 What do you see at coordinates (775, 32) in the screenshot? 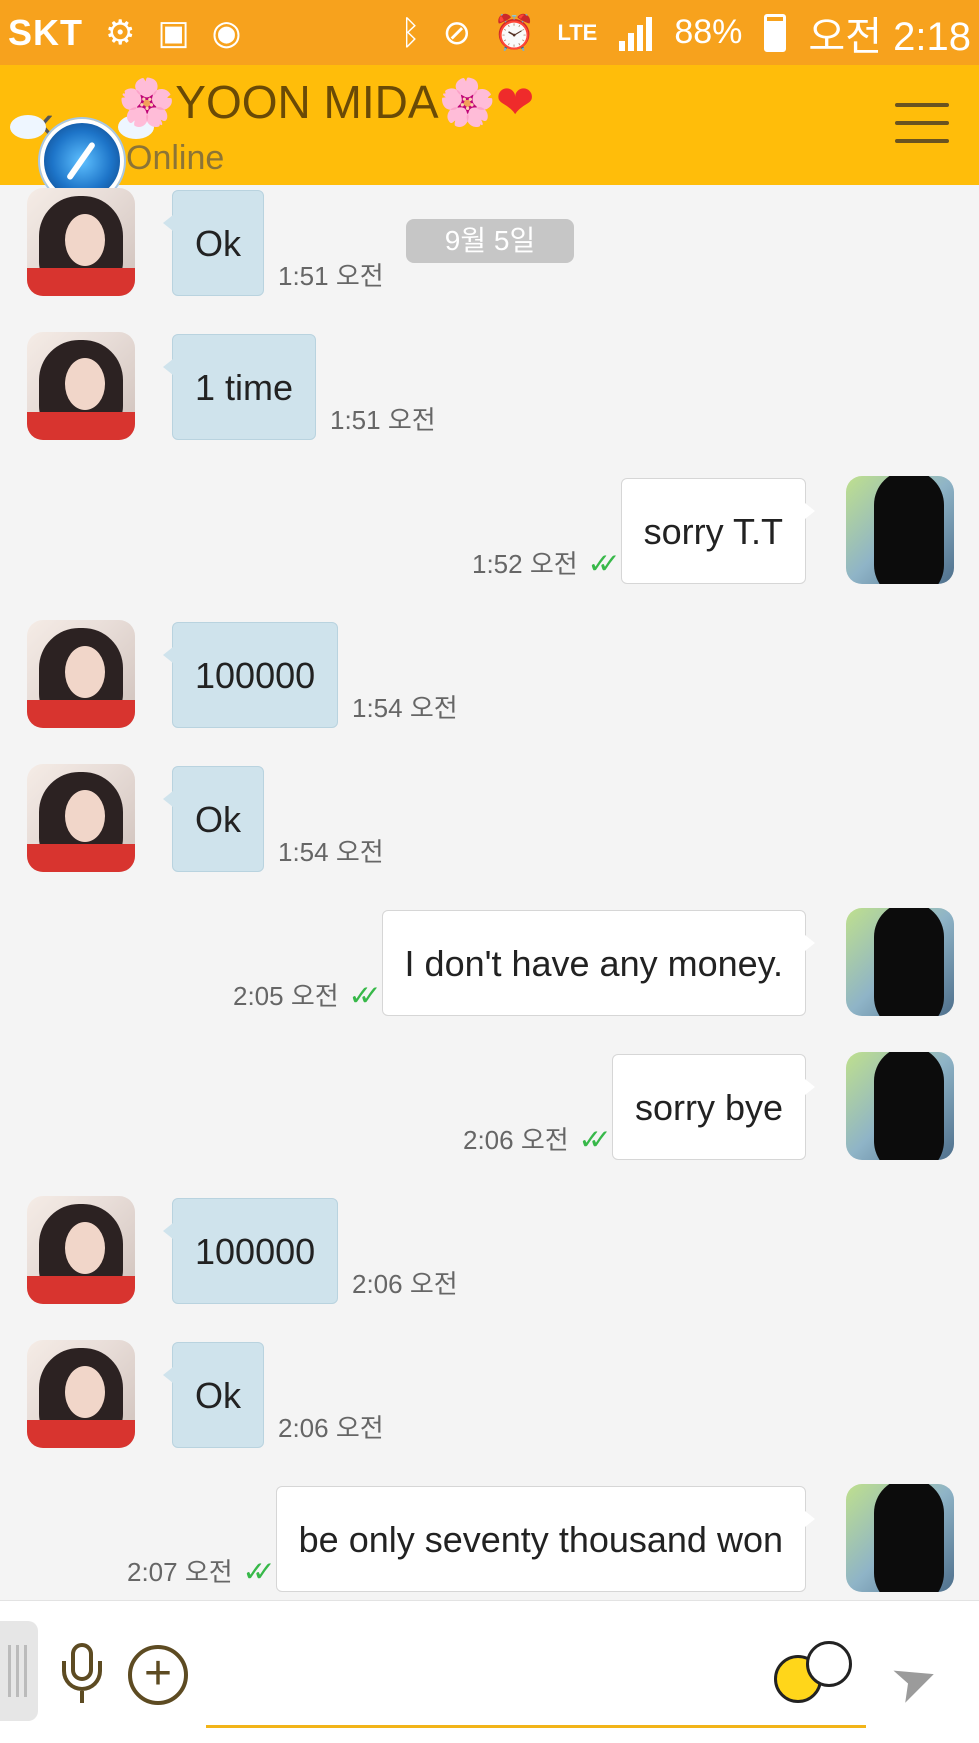
I see `battery-icon` at bounding box center [775, 32].